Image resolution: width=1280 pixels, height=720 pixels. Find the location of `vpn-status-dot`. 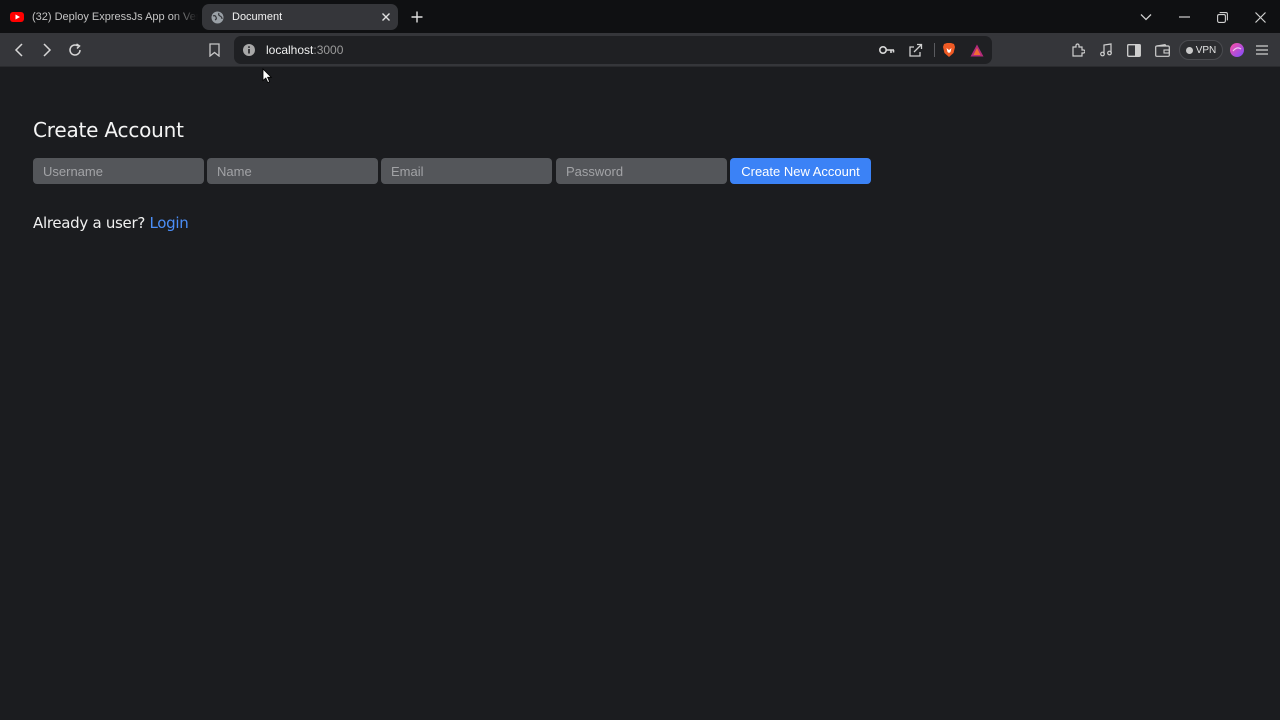

vpn-status-dot is located at coordinates (1189, 50).